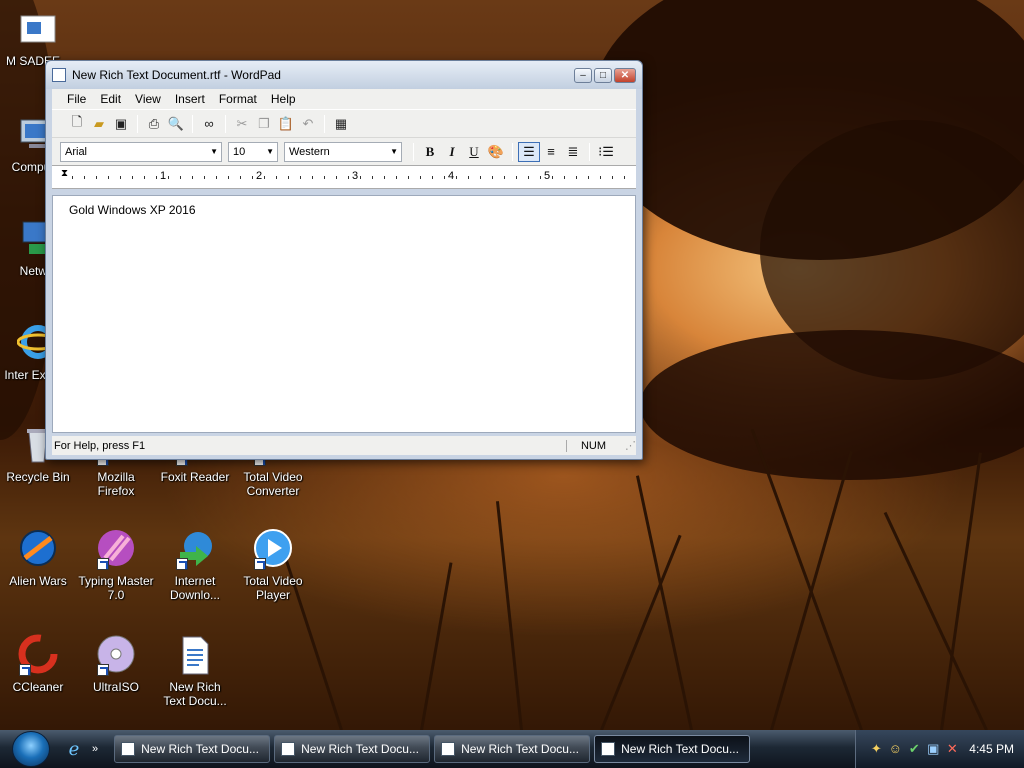 Image resolution: width=1024 pixels, height=768 pixels. What do you see at coordinates (991, 749) in the screenshot?
I see `clock: 4:45 PM` at bounding box center [991, 749].